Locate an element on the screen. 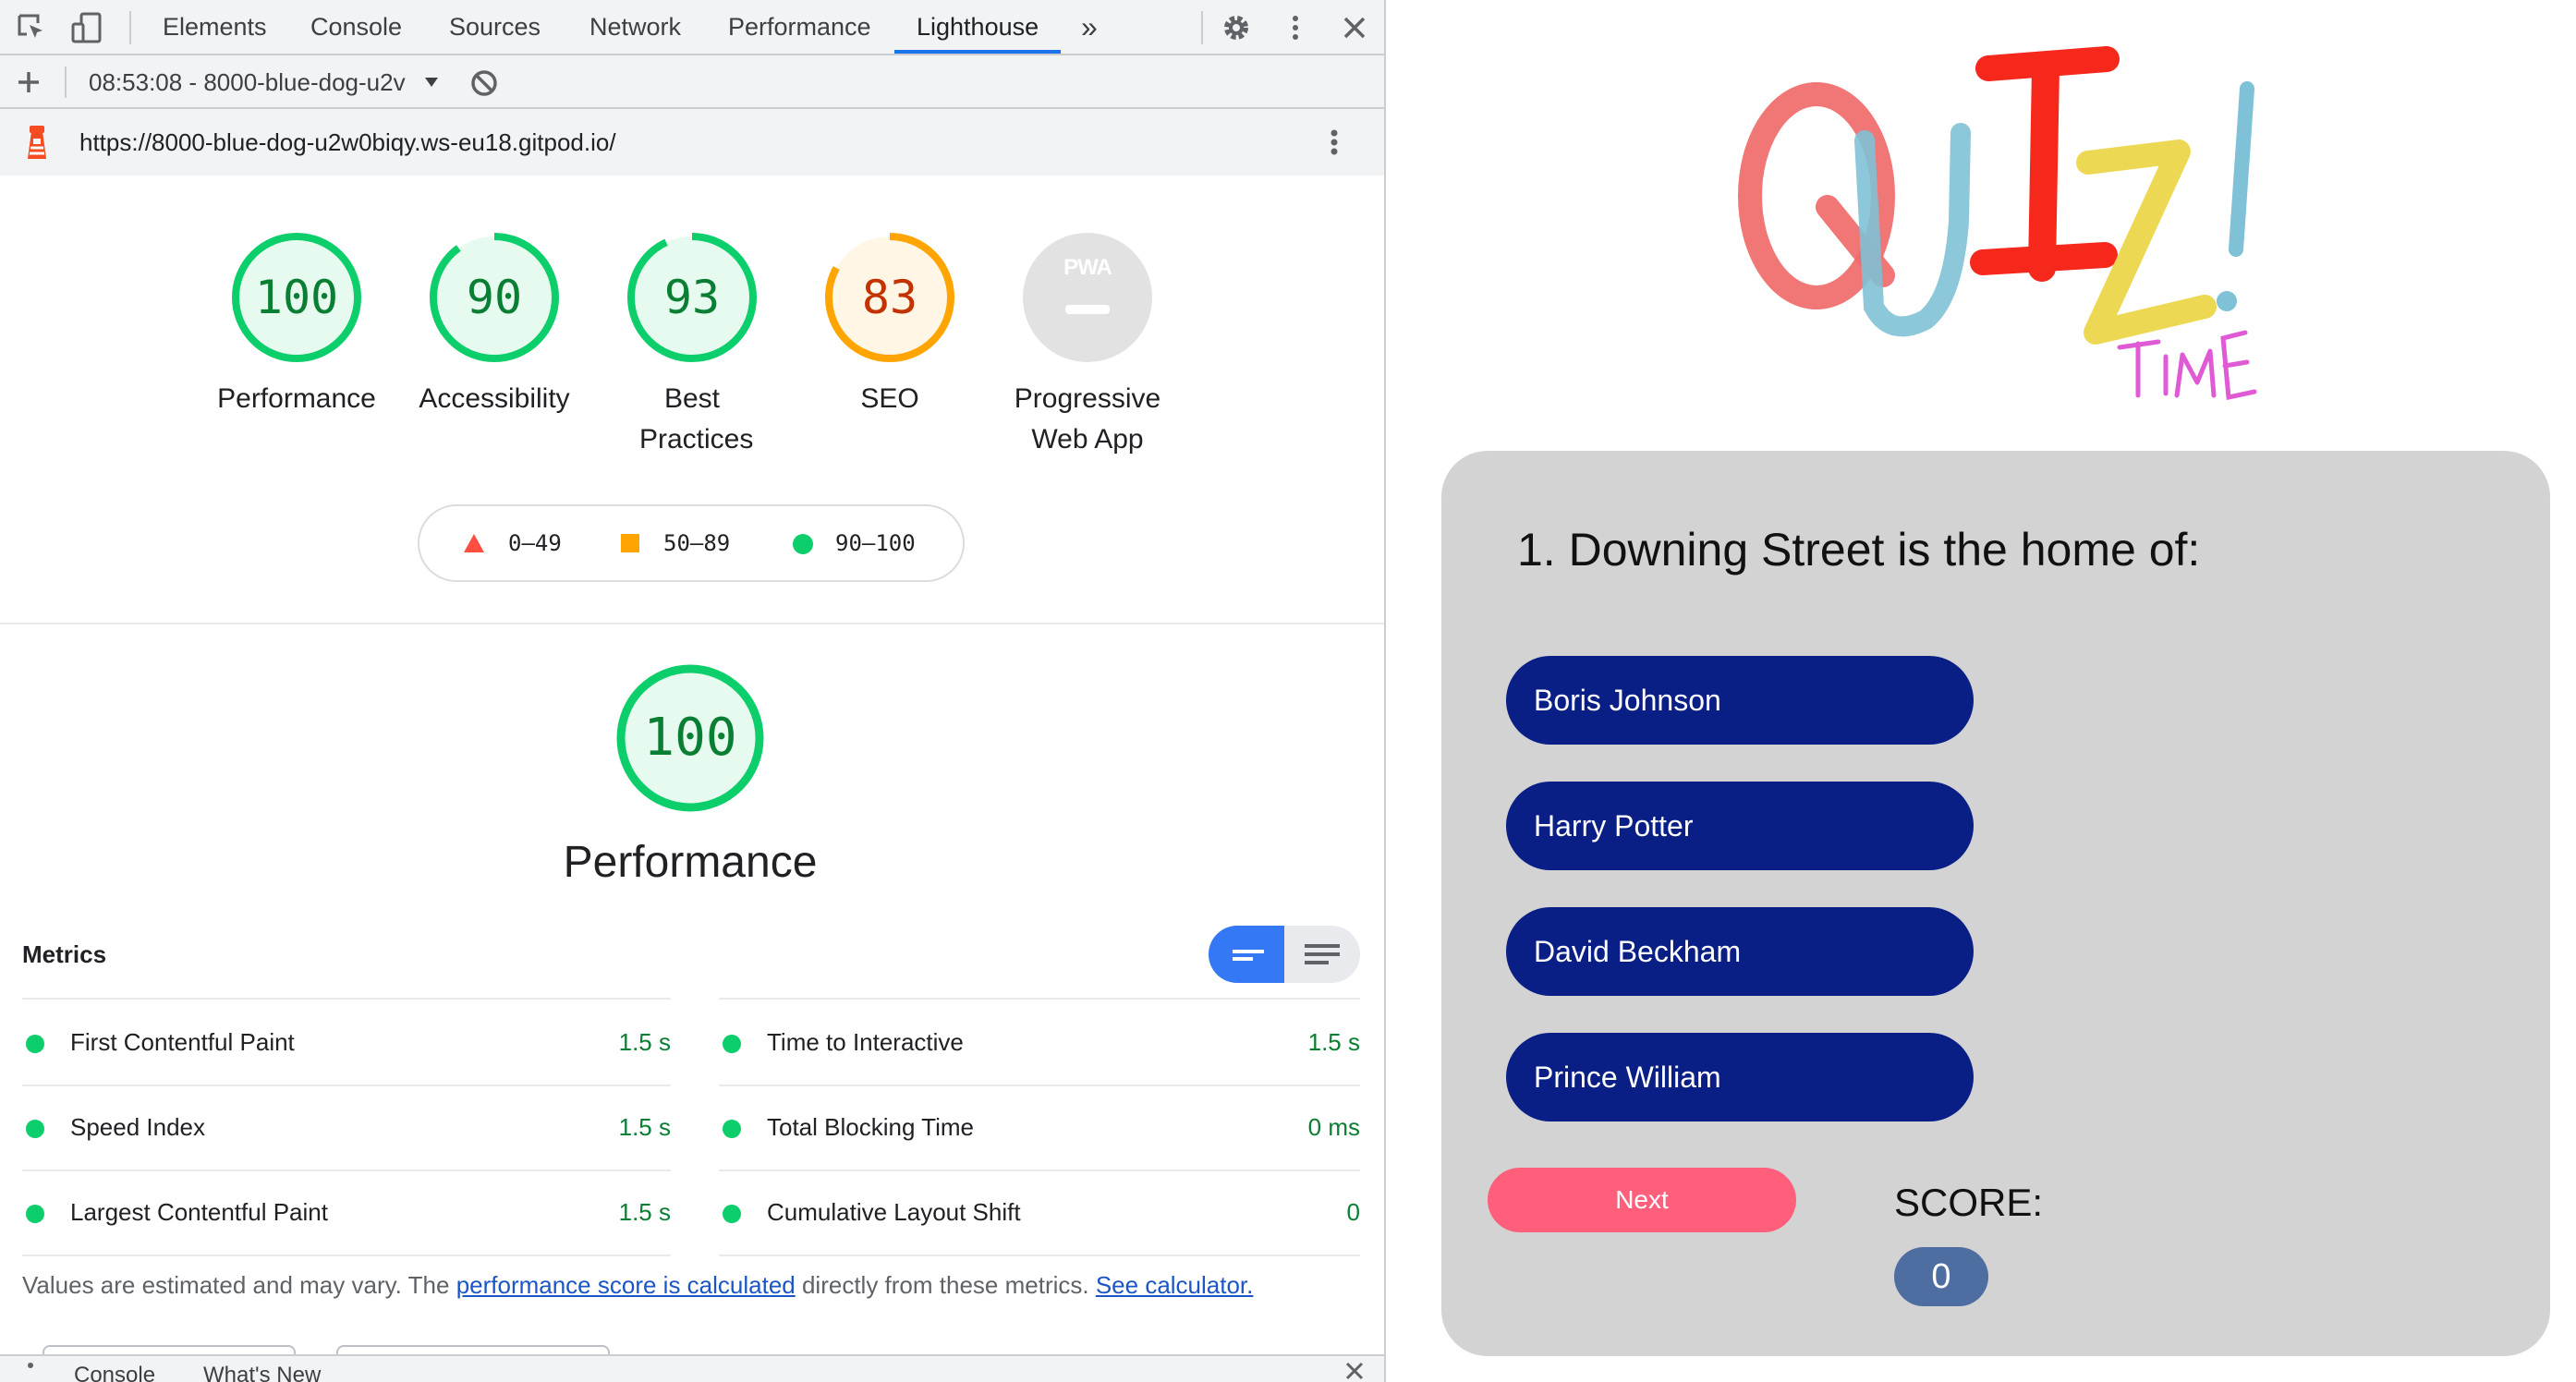 The width and height of the screenshot is (2576, 1382). score-seo: 83 SEO is located at coordinates (890, 325).